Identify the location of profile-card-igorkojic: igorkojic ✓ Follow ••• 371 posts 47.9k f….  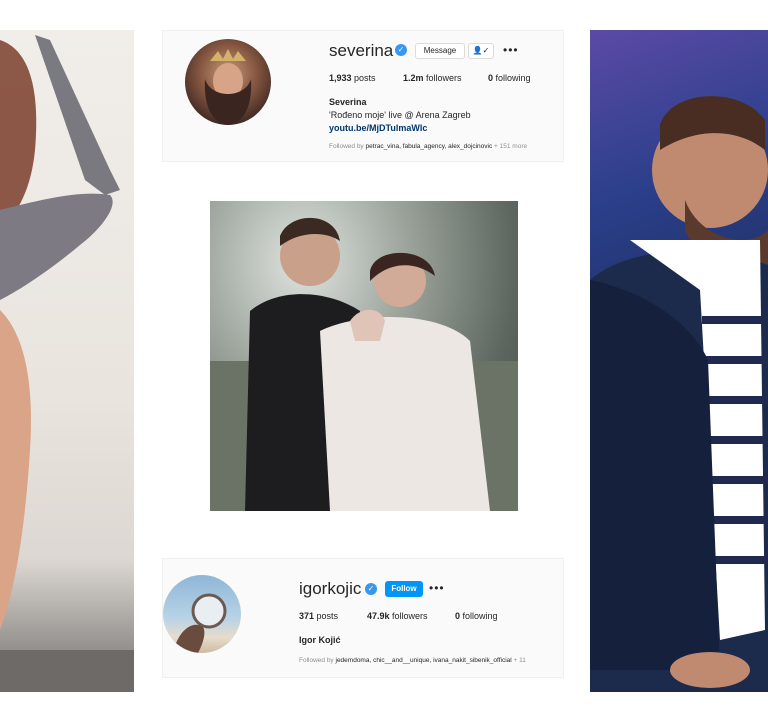
(363, 618).